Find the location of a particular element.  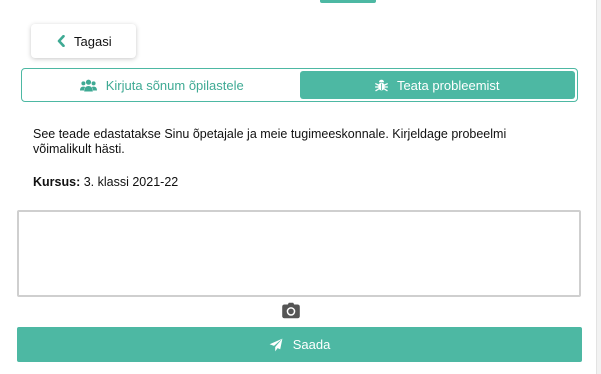

tab-message-students: Kirjuta sõnum õpilastele is located at coordinates (162, 85).